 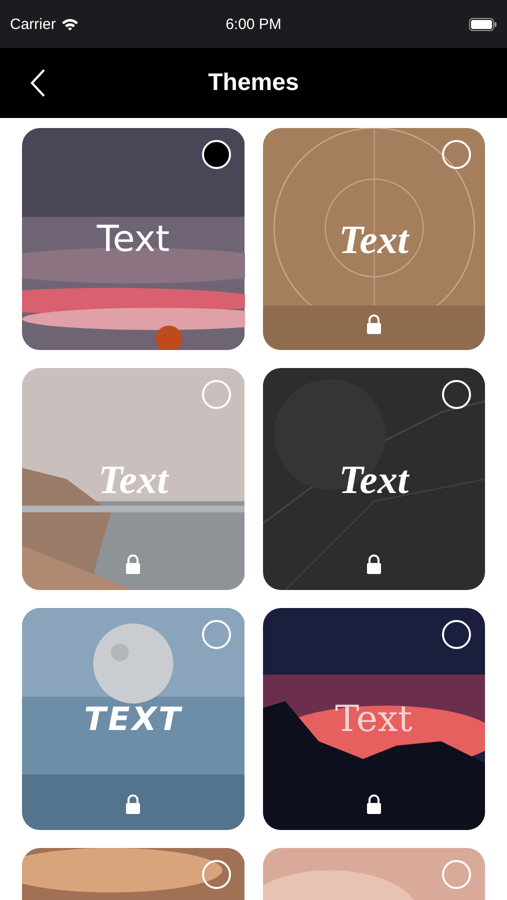 What do you see at coordinates (133, 719) in the screenshot?
I see `sample-text: TEXT` at bounding box center [133, 719].